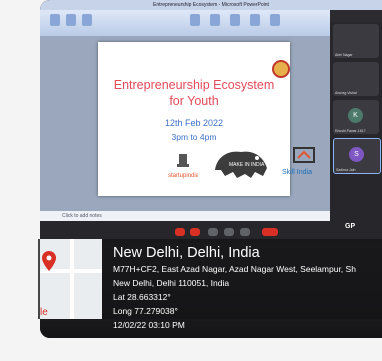 This screenshot has width=382, height=361. Describe the element at coordinates (281, 69) in the screenshot. I see `emblem-logo` at that location.